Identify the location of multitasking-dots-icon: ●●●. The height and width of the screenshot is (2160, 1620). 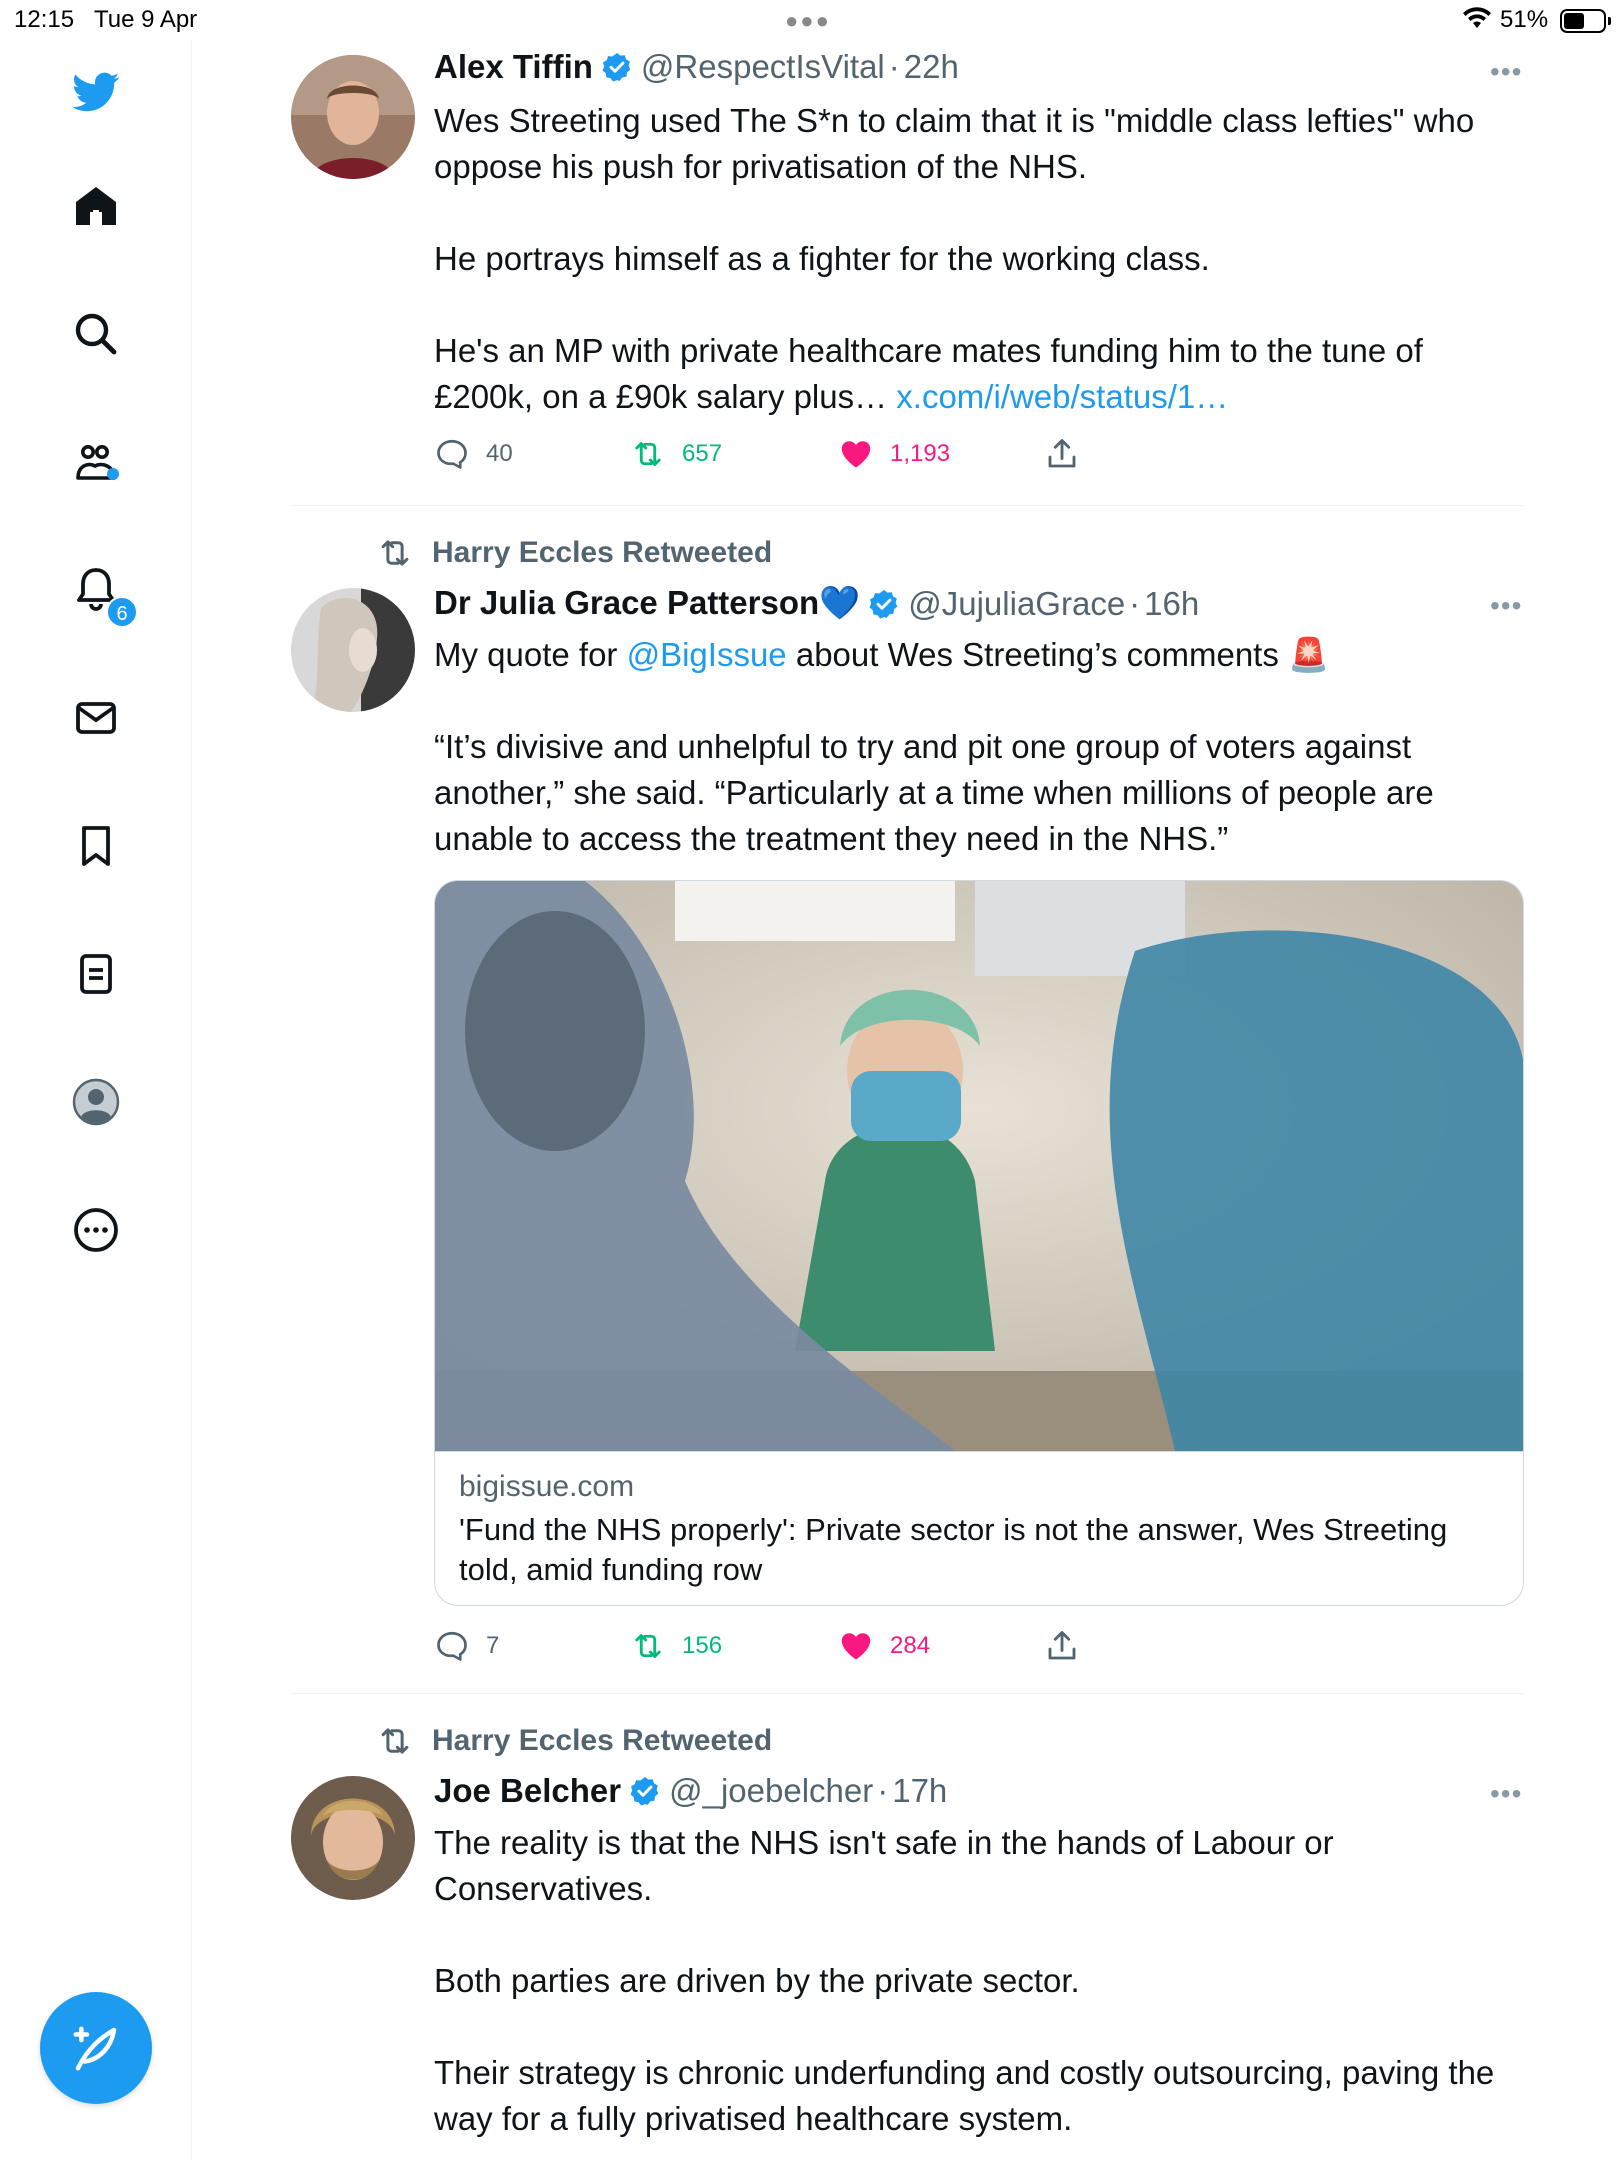
(808, 21).